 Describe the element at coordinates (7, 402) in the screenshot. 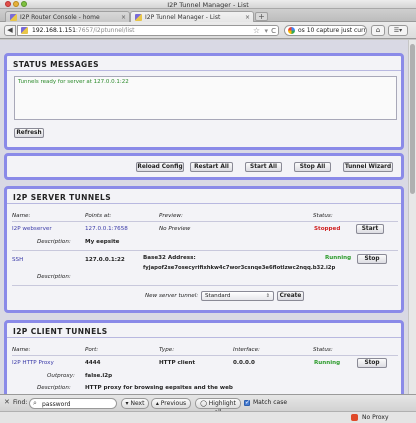

I see `close-find-bar-icon: ✕` at that location.